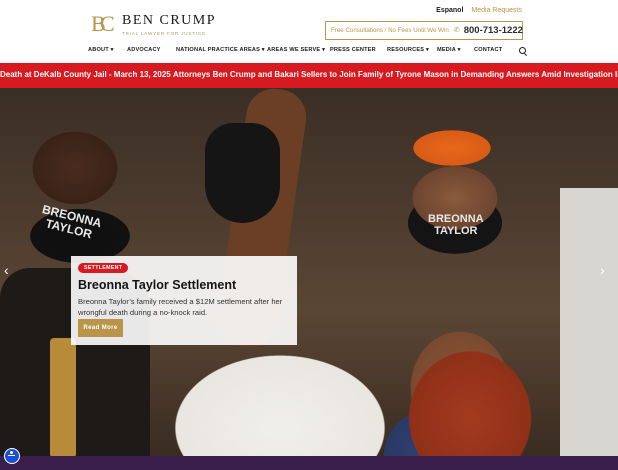  What do you see at coordinates (157, 285) in the screenshot?
I see `hero-card-title: Breonna Taylor Settlement` at bounding box center [157, 285].